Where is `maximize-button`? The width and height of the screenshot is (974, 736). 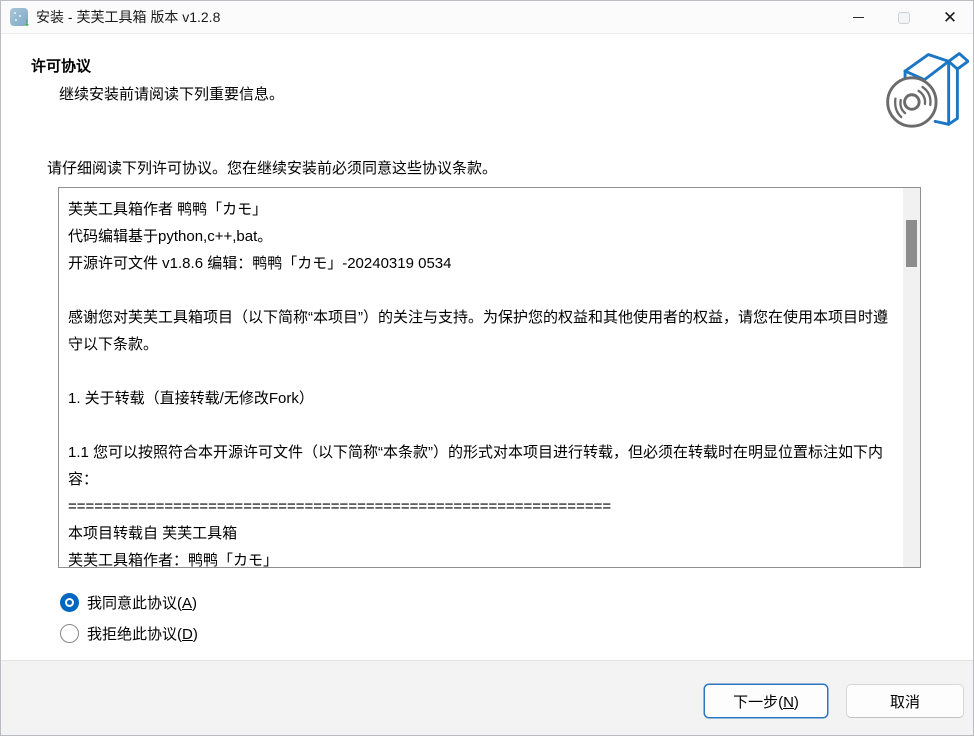 maximize-button is located at coordinates (904, 17).